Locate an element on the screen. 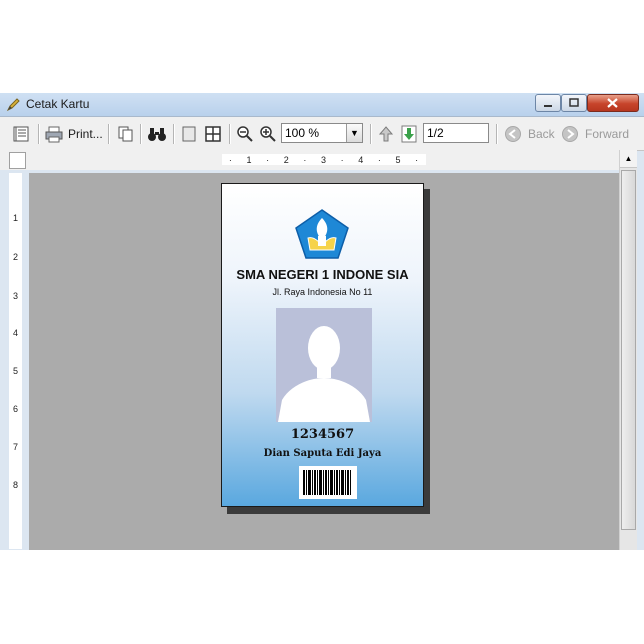 Image resolution: width=644 pixels, height=644 pixels. multi-page-button is located at coordinates (213, 134).